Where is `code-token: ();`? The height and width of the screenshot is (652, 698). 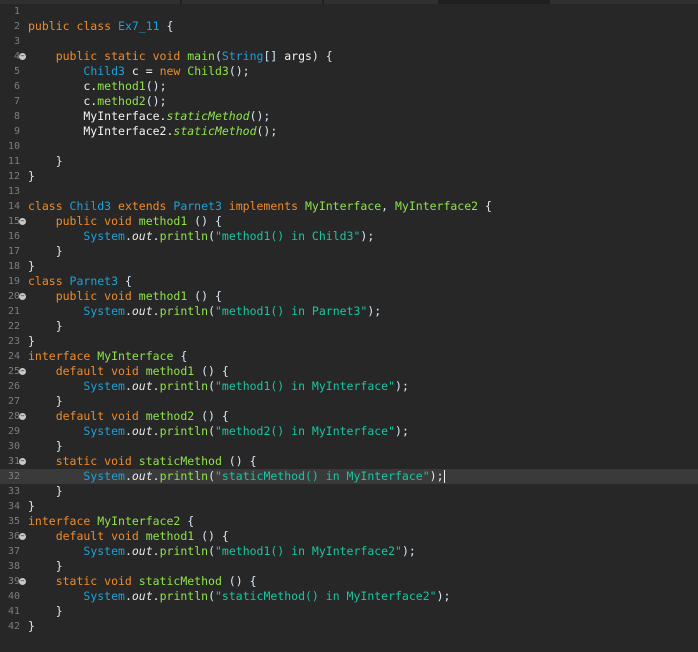
code-token: (); is located at coordinates (267, 131).